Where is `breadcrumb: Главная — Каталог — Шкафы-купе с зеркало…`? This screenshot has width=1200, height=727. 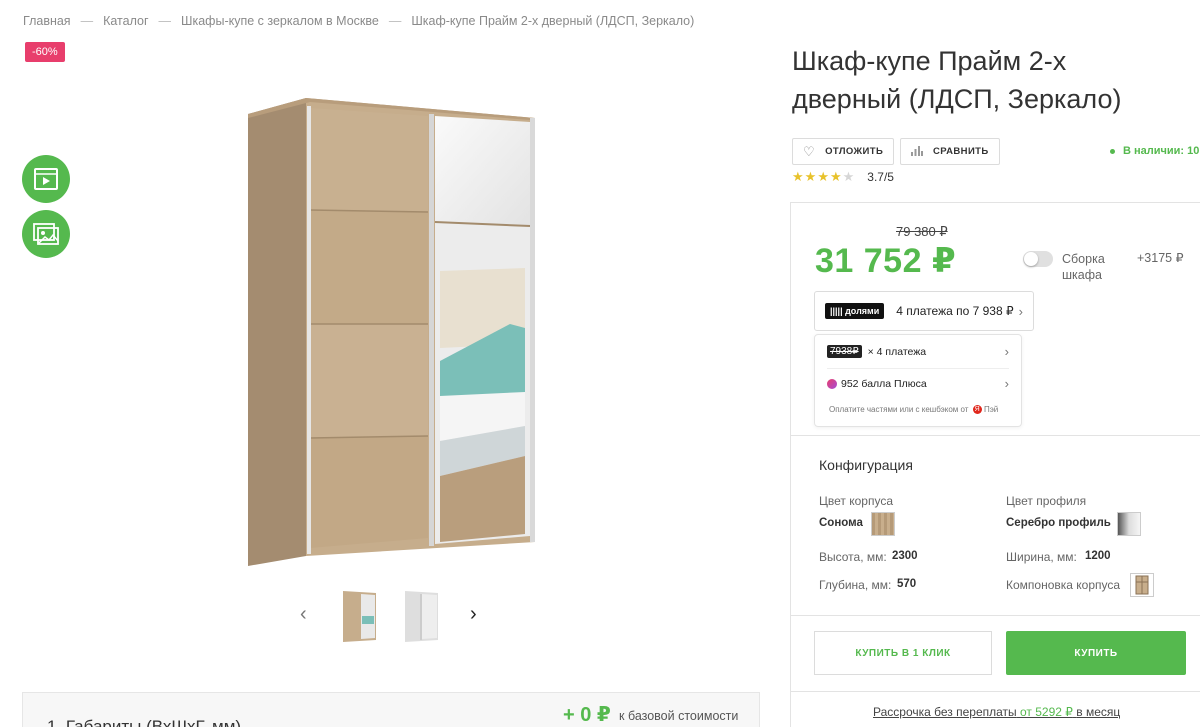
breadcrumb: Главная — Каталог — Шкафы-купе с зеркало… is located at coordinates (363, 21).